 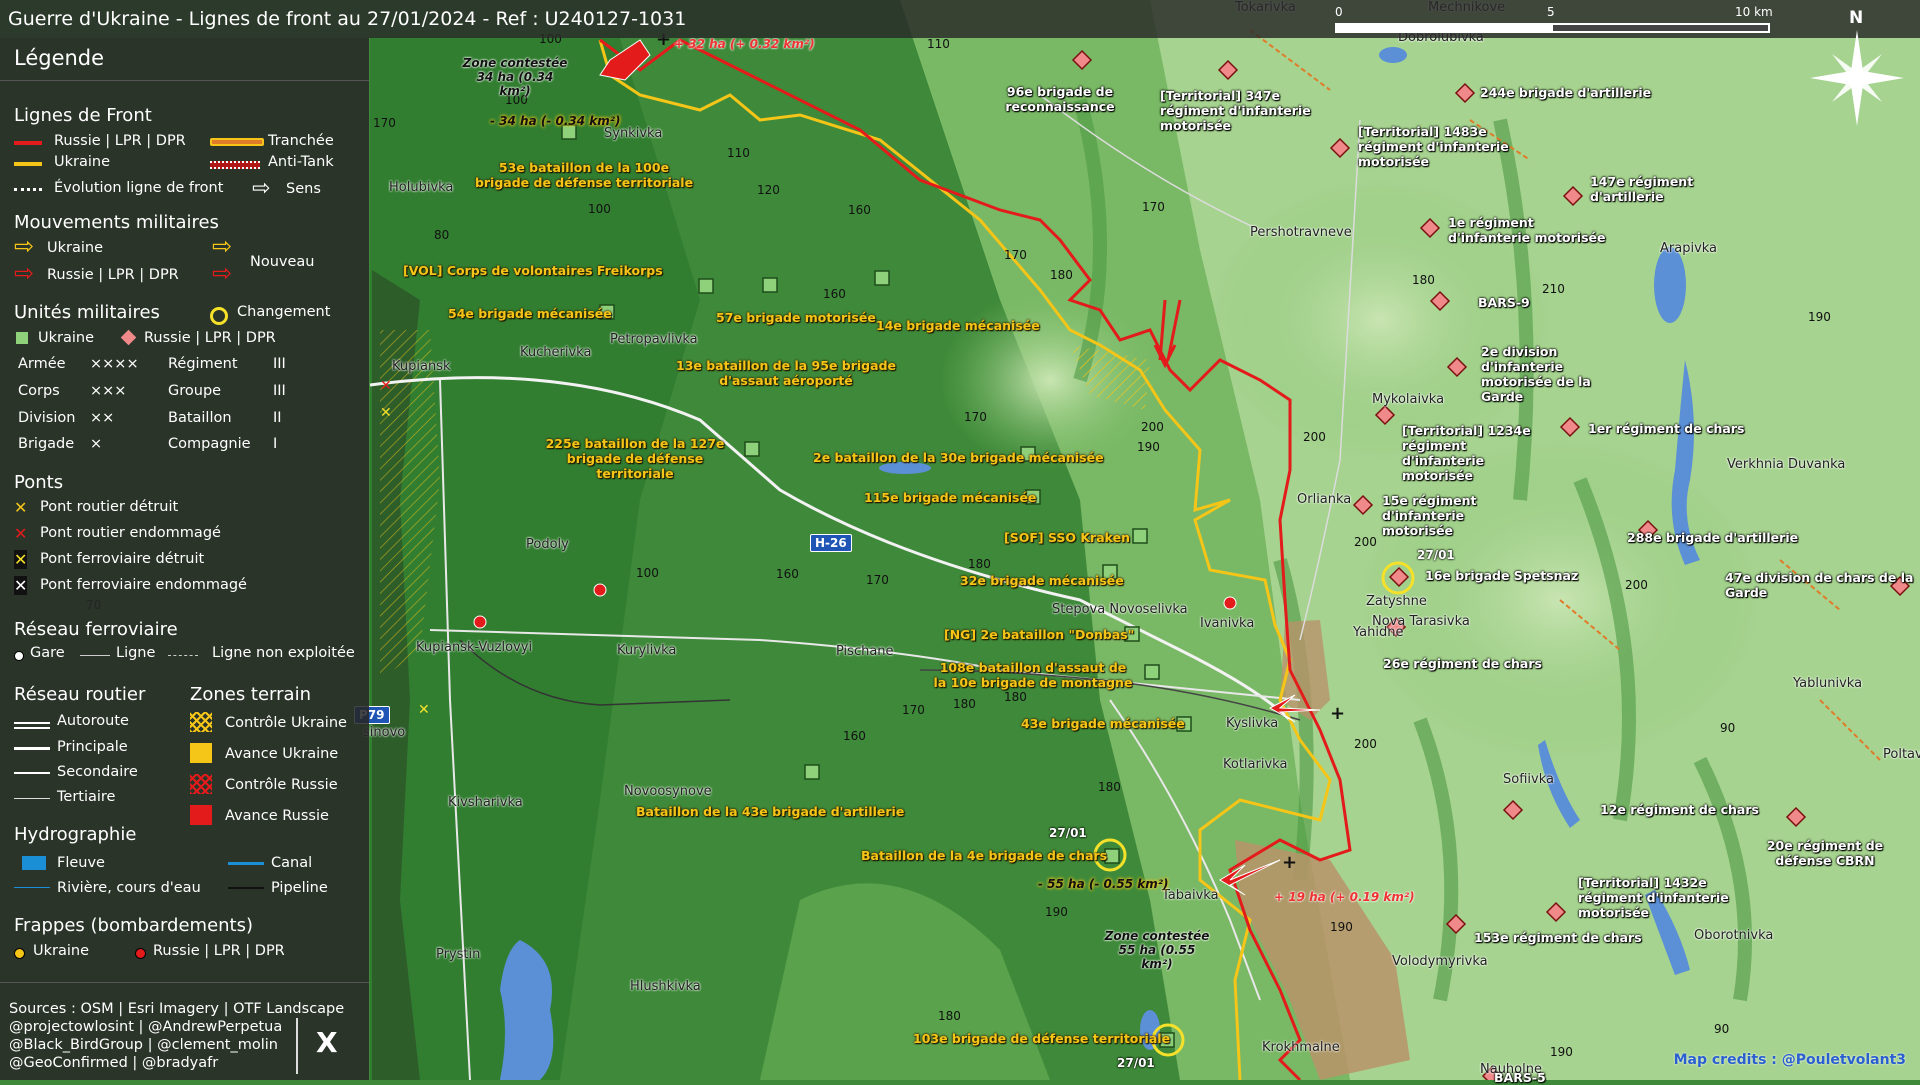 What do you see at coordinates (75, 834) in the screenshot?
I see `legend-hydro-heading: Hydrographie` at bounding box center [75, 834].